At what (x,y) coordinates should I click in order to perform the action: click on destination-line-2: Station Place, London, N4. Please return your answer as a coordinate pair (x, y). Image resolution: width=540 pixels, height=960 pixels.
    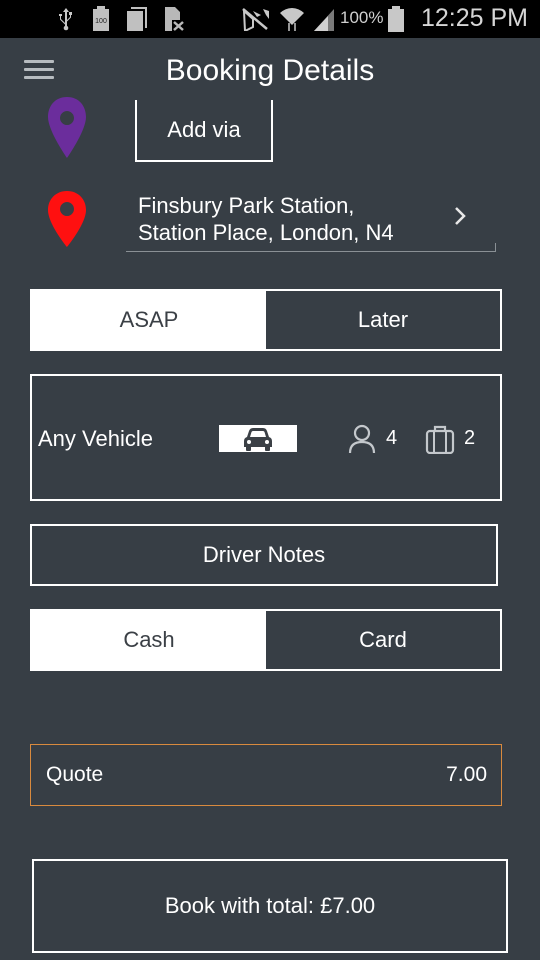
    Looking at the image, I should click on (266, 232).